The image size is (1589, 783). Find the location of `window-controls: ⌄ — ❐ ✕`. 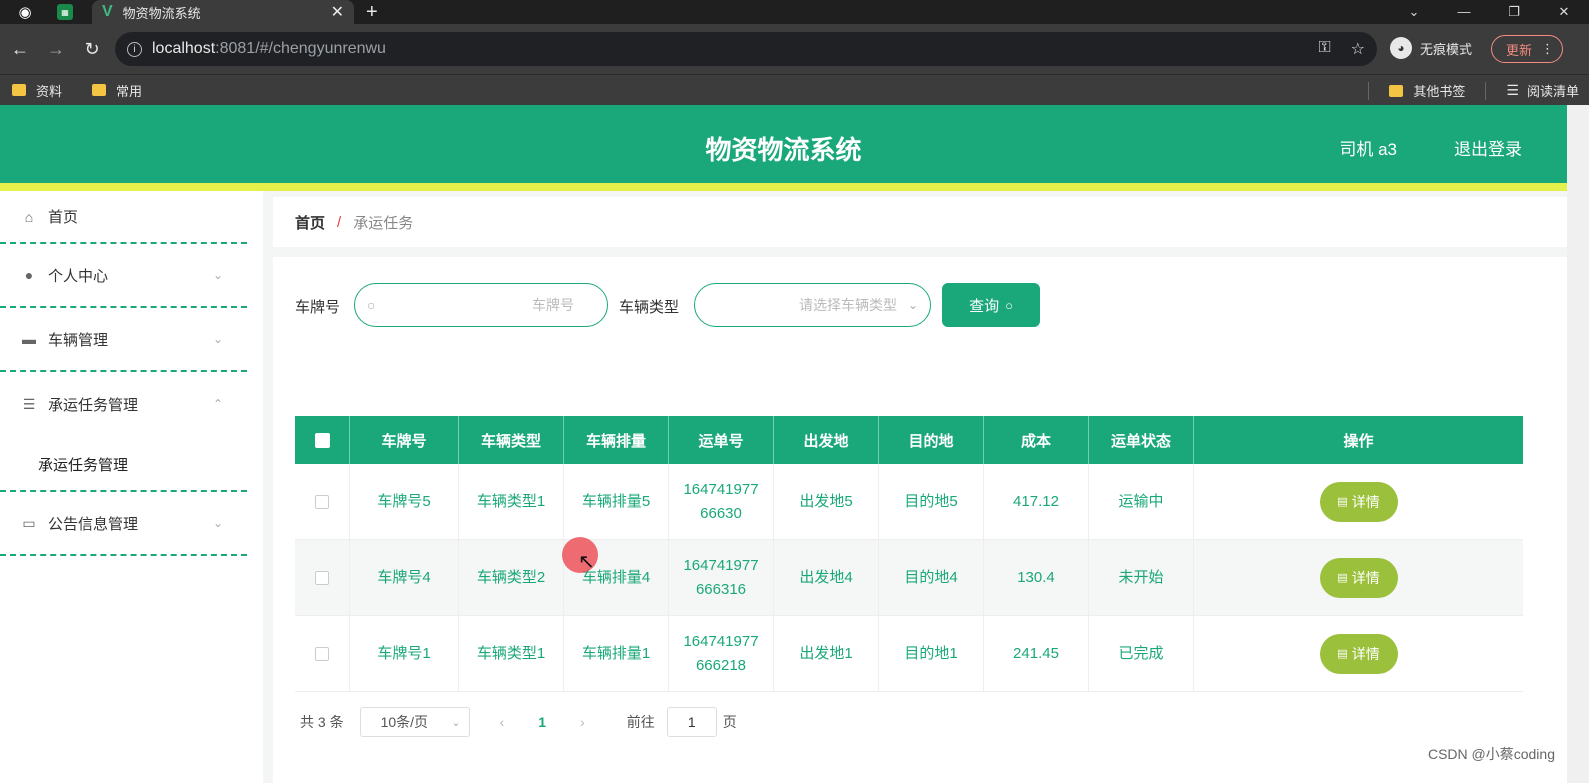

window-controls: ⌄ — ❐ ✕ is located at coordinates (1489, 12).